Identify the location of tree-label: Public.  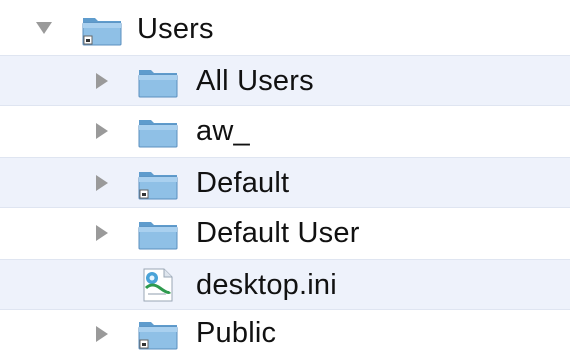
(236, 333).